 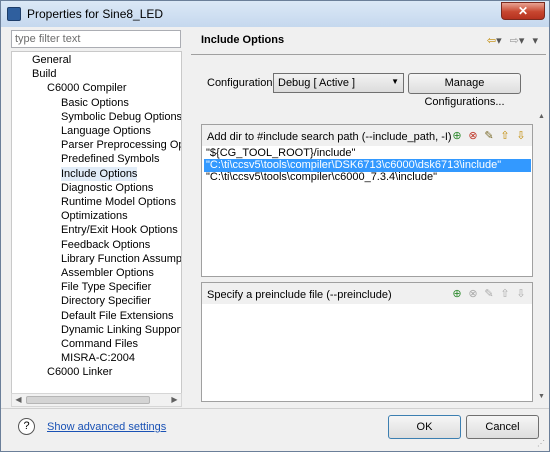 What do you see at coordinates (14, 14) in the screenshot?
I see `app-icon` at bounding box center [14, 14].